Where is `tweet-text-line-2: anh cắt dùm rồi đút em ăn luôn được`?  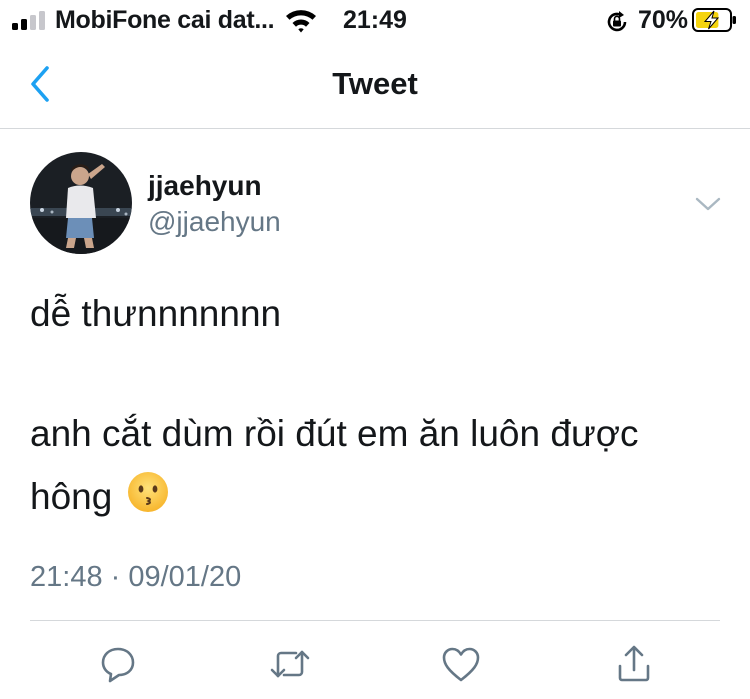
tweet-text-line-2: anh cắt dùm rồi đút em ăn luôn được is located at coordinates (334, 433).